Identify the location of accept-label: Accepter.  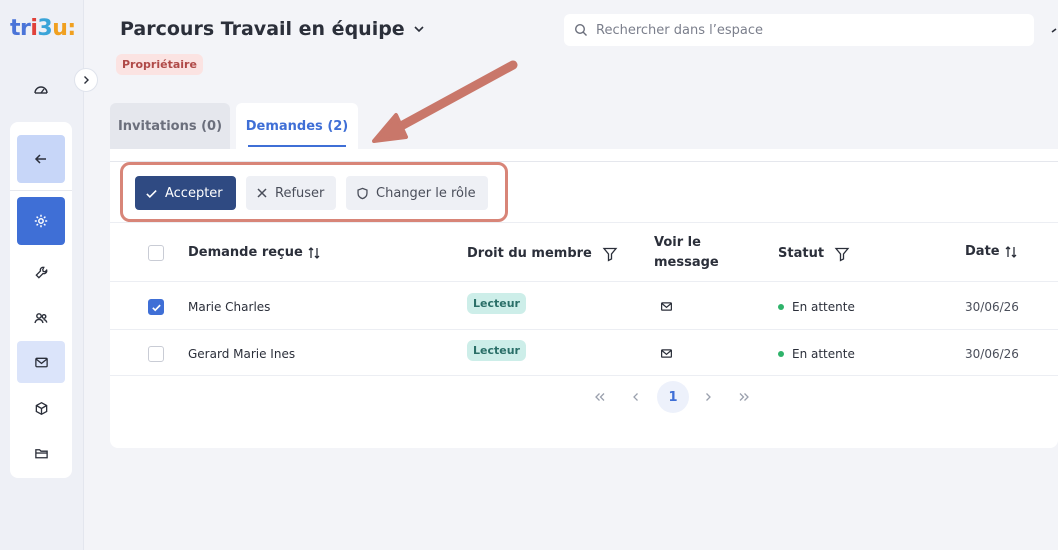
(194, 193).